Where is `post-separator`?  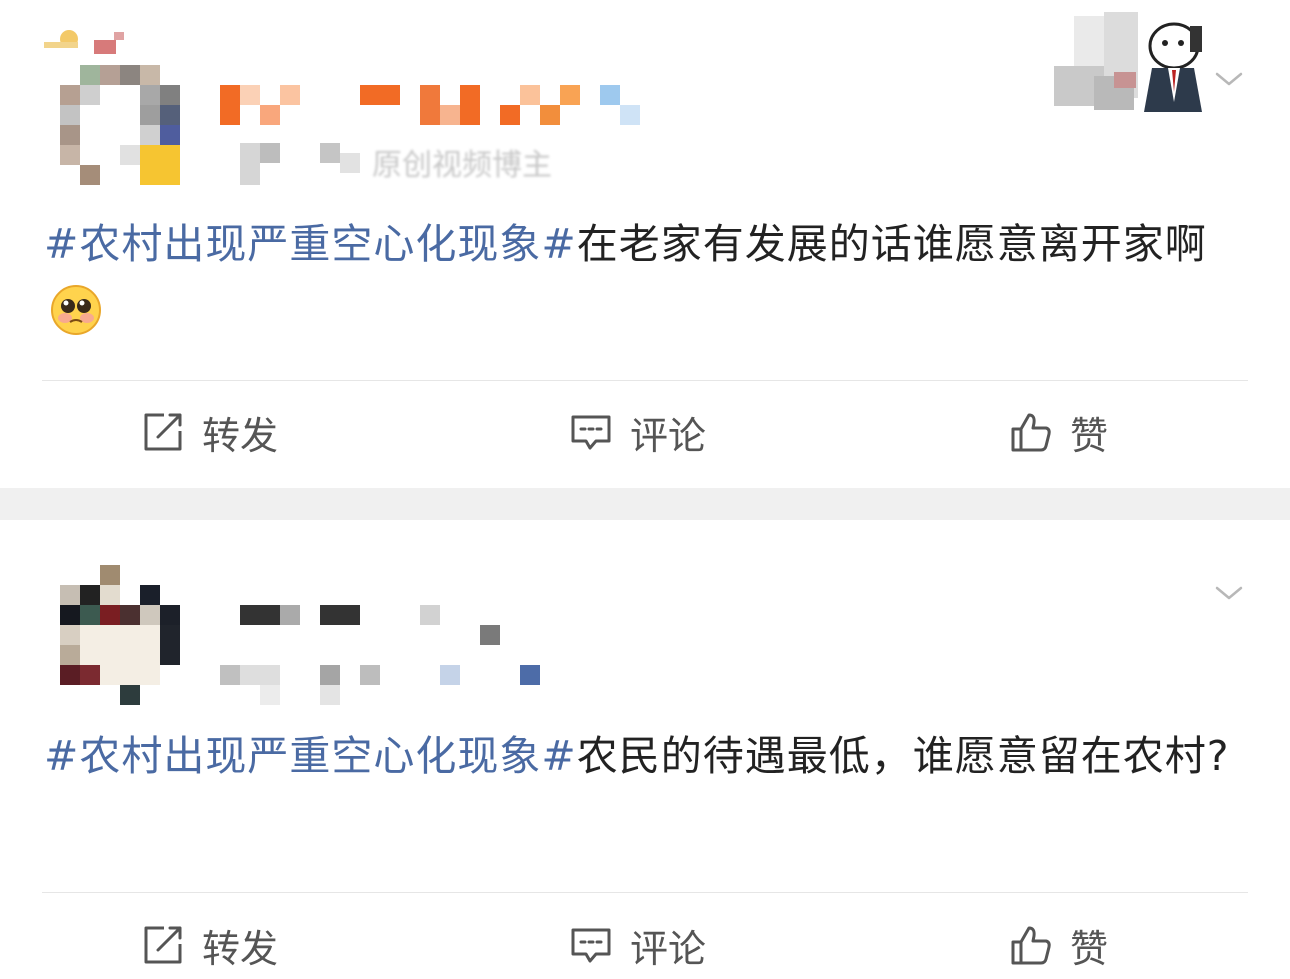
post-separator is located at coordinates (645, 504).